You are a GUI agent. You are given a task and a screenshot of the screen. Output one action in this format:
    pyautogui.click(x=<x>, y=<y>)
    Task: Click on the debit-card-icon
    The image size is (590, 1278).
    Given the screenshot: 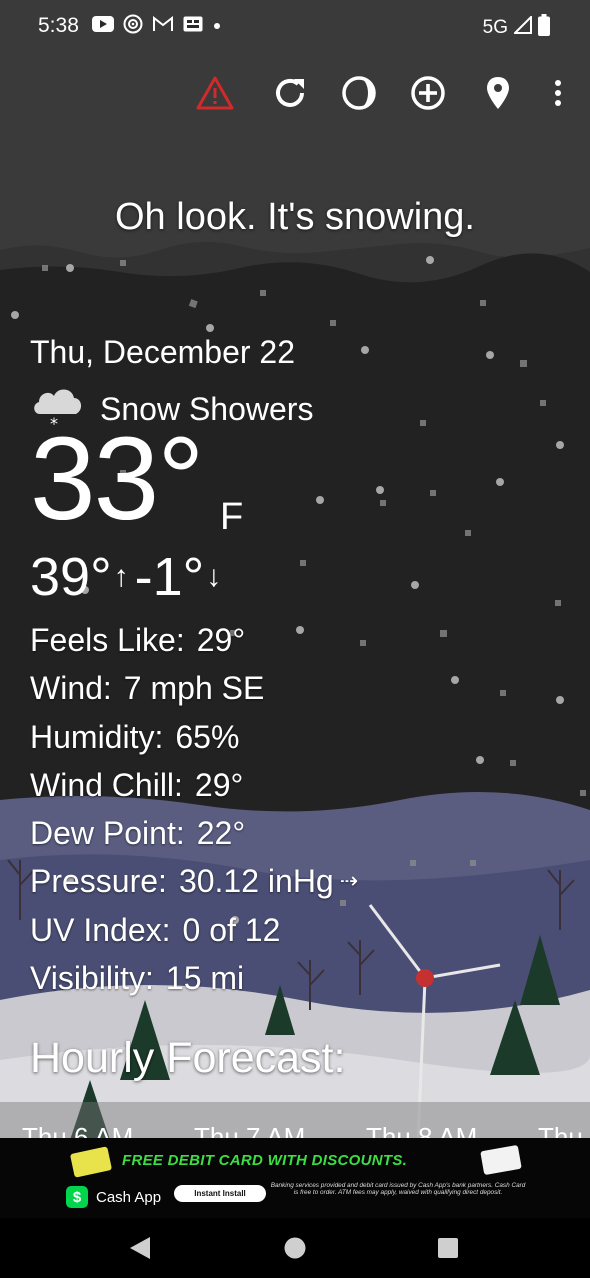 What is the action you would take?
    pyautogui.click(x=91, y=1165)
    